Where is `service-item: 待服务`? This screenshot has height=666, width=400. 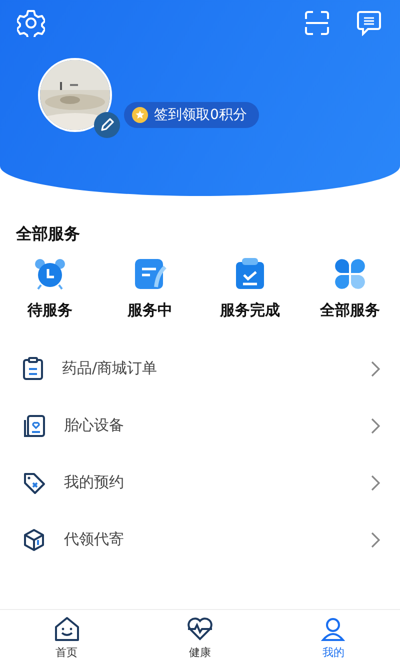 service-item: 待服务 is located at coordinates (50, 288).